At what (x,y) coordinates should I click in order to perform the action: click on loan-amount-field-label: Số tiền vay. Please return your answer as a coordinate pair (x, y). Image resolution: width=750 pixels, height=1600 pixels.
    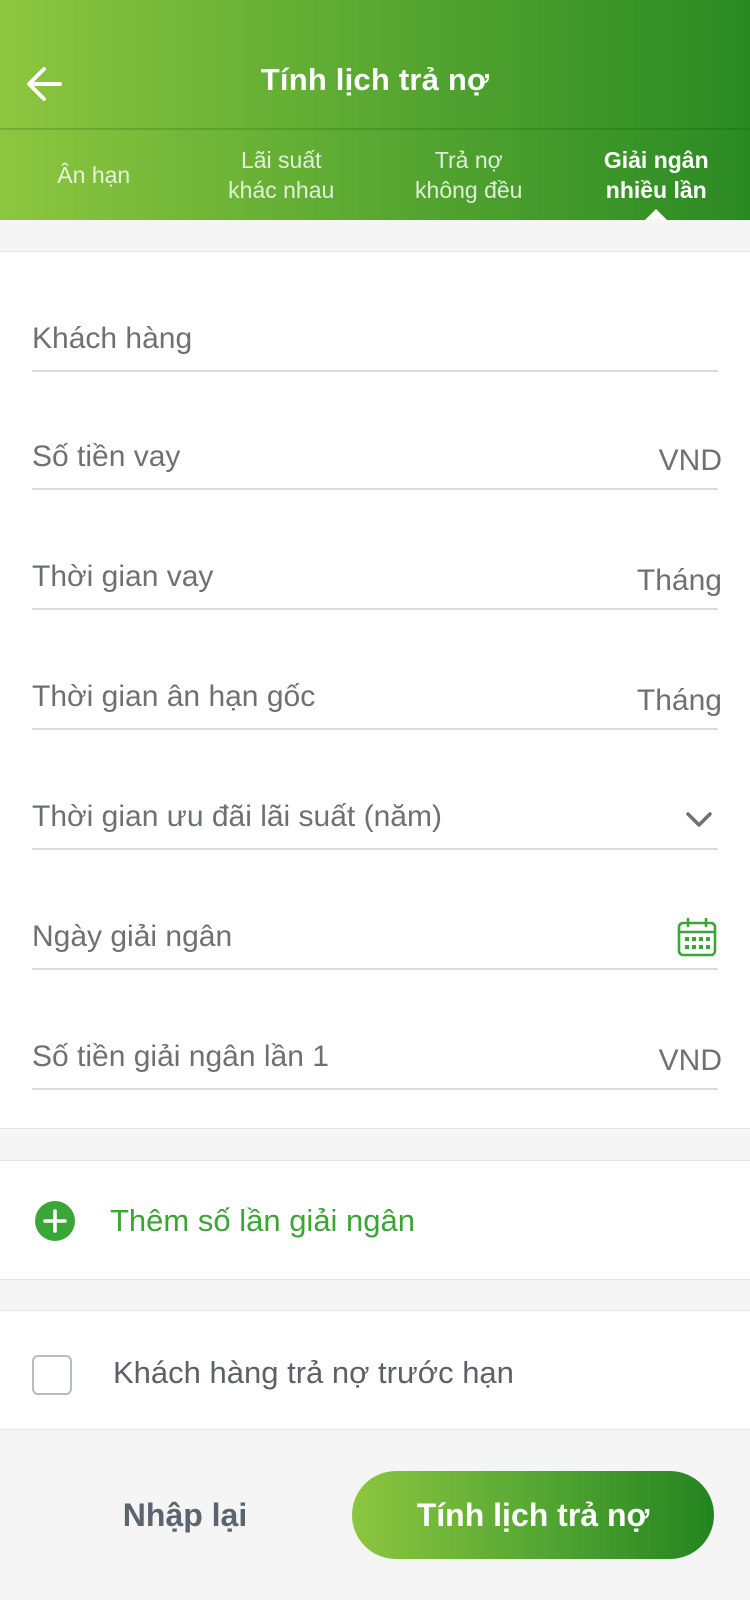
    Looking at the image, I should click on (106, 456).